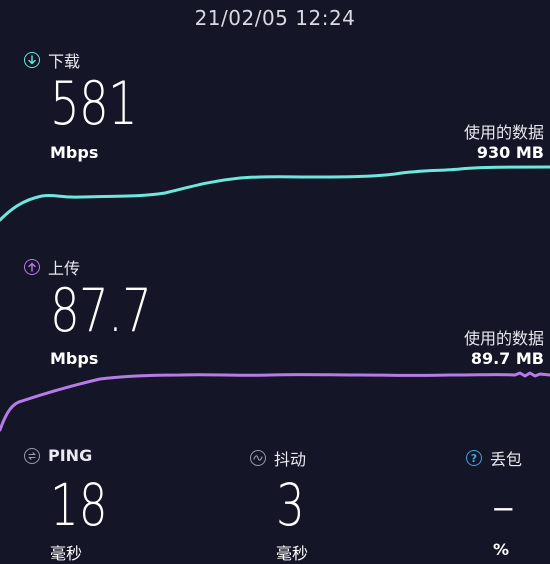  Describe the element at coordinates (32, 267) in the screenshot. I see `upload-arrow-icon` at that location.